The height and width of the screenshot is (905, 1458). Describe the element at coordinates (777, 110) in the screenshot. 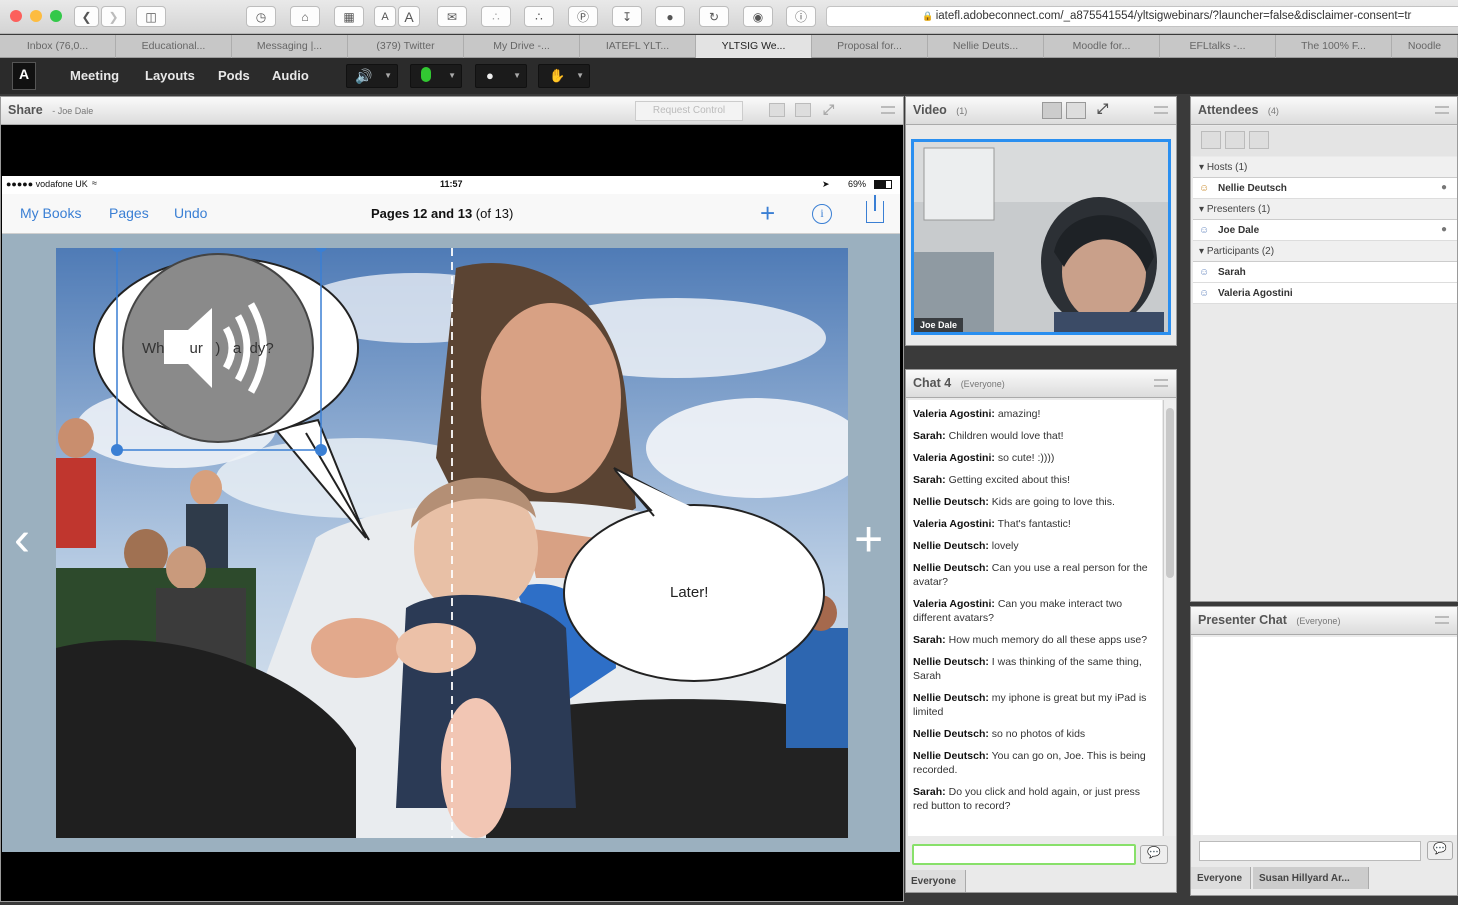

I see `fit-width-icon` at that location.